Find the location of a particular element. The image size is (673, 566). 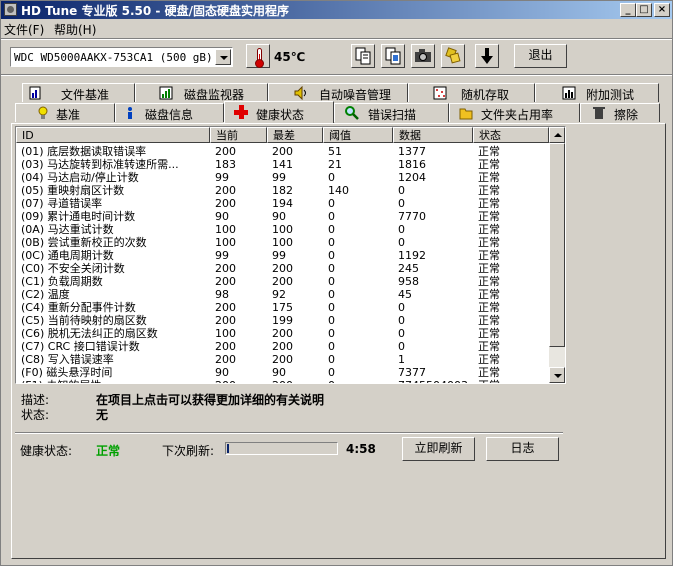

table-row: (F0) 磁头悬浮时间 90 90 0 7377 正常 is located at coordinates (282, 372).